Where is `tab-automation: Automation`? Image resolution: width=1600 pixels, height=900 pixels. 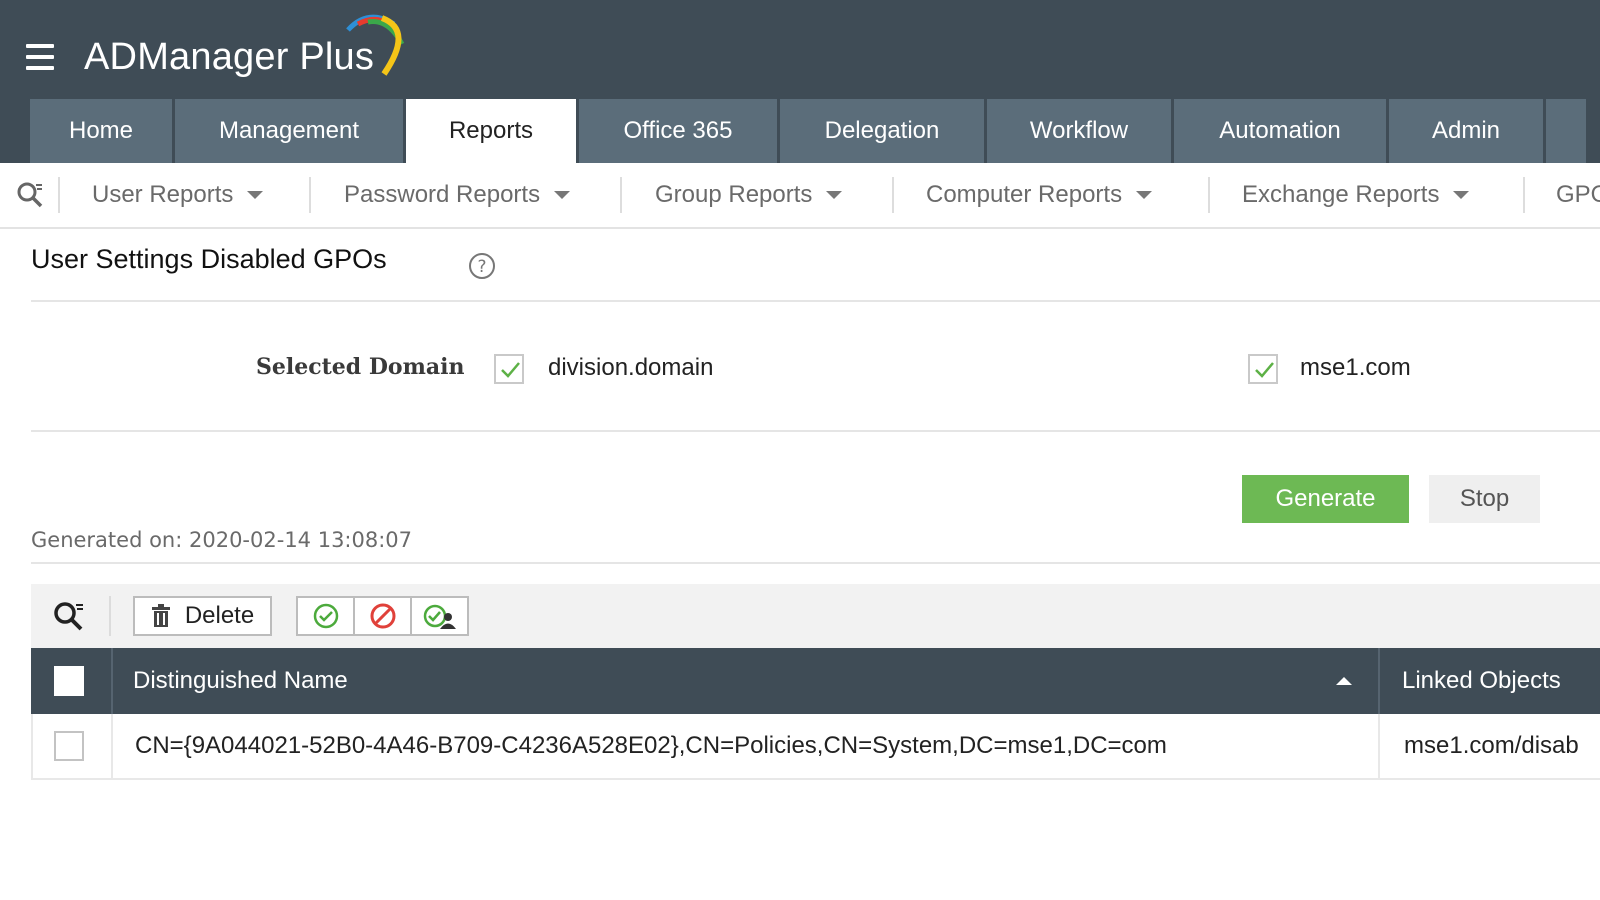
tab-automation: Automation is located at coordinates (1280, 131).